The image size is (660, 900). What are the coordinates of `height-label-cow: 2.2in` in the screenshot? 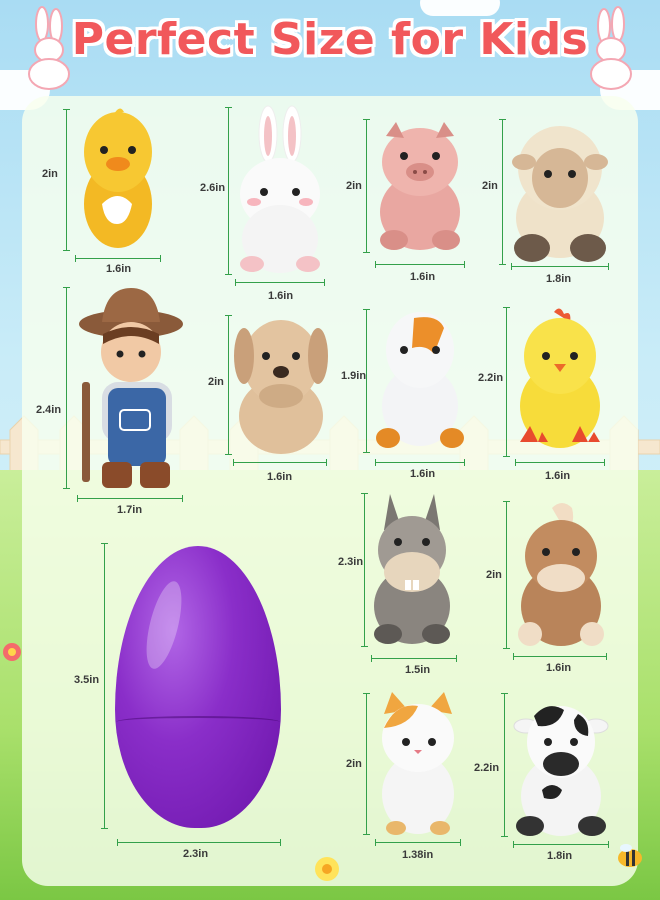 It's located at (487, 768).